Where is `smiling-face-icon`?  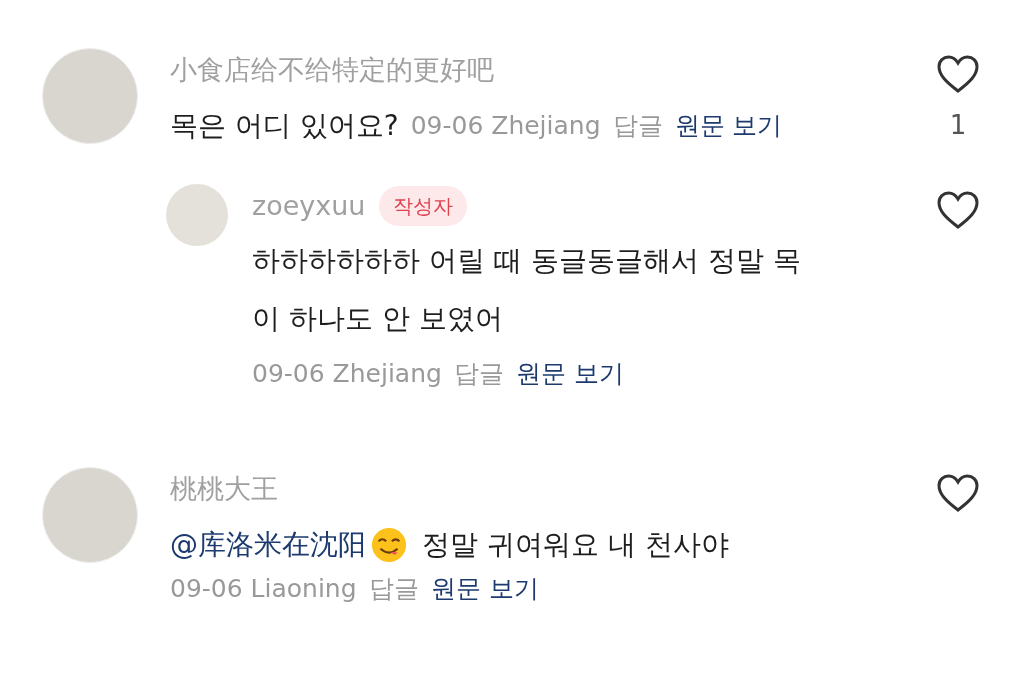 smiling-face-icon is located at coordinates (389, 545).